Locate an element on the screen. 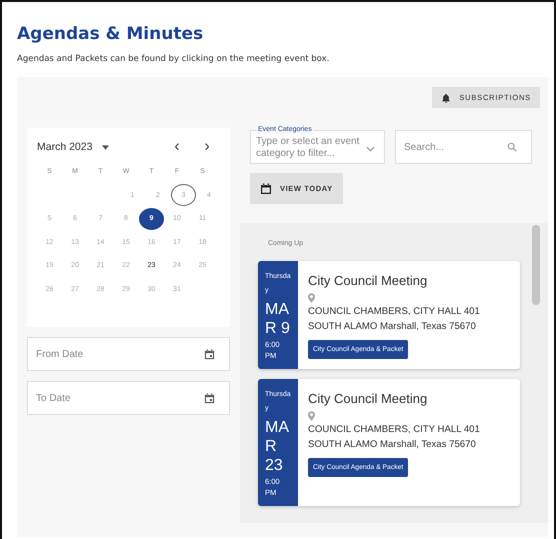 The image size is (556, 539). bell-icon is located at coordinates (446, 97).